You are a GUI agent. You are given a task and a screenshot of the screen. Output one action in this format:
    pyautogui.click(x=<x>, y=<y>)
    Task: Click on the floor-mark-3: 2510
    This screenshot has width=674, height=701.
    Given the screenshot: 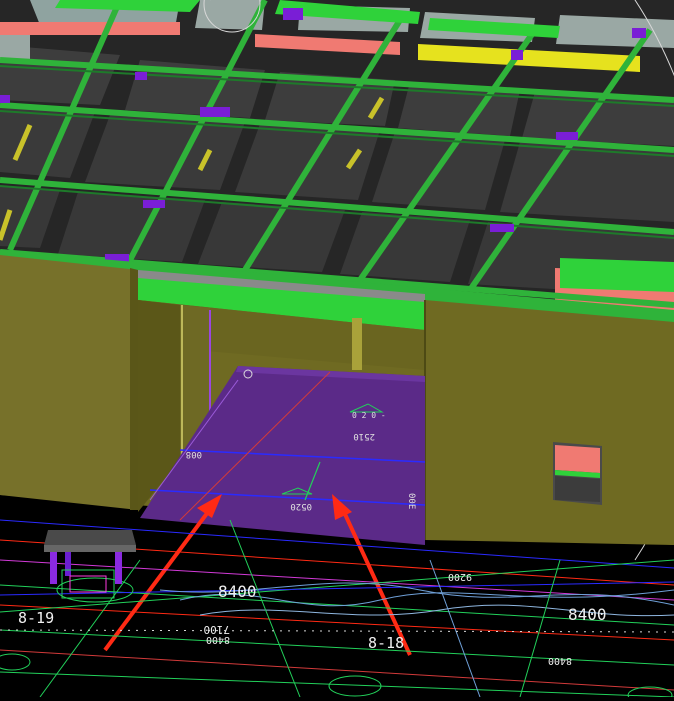 What is the action you would take?
    pyautogui.click(x=364, y=436)
    